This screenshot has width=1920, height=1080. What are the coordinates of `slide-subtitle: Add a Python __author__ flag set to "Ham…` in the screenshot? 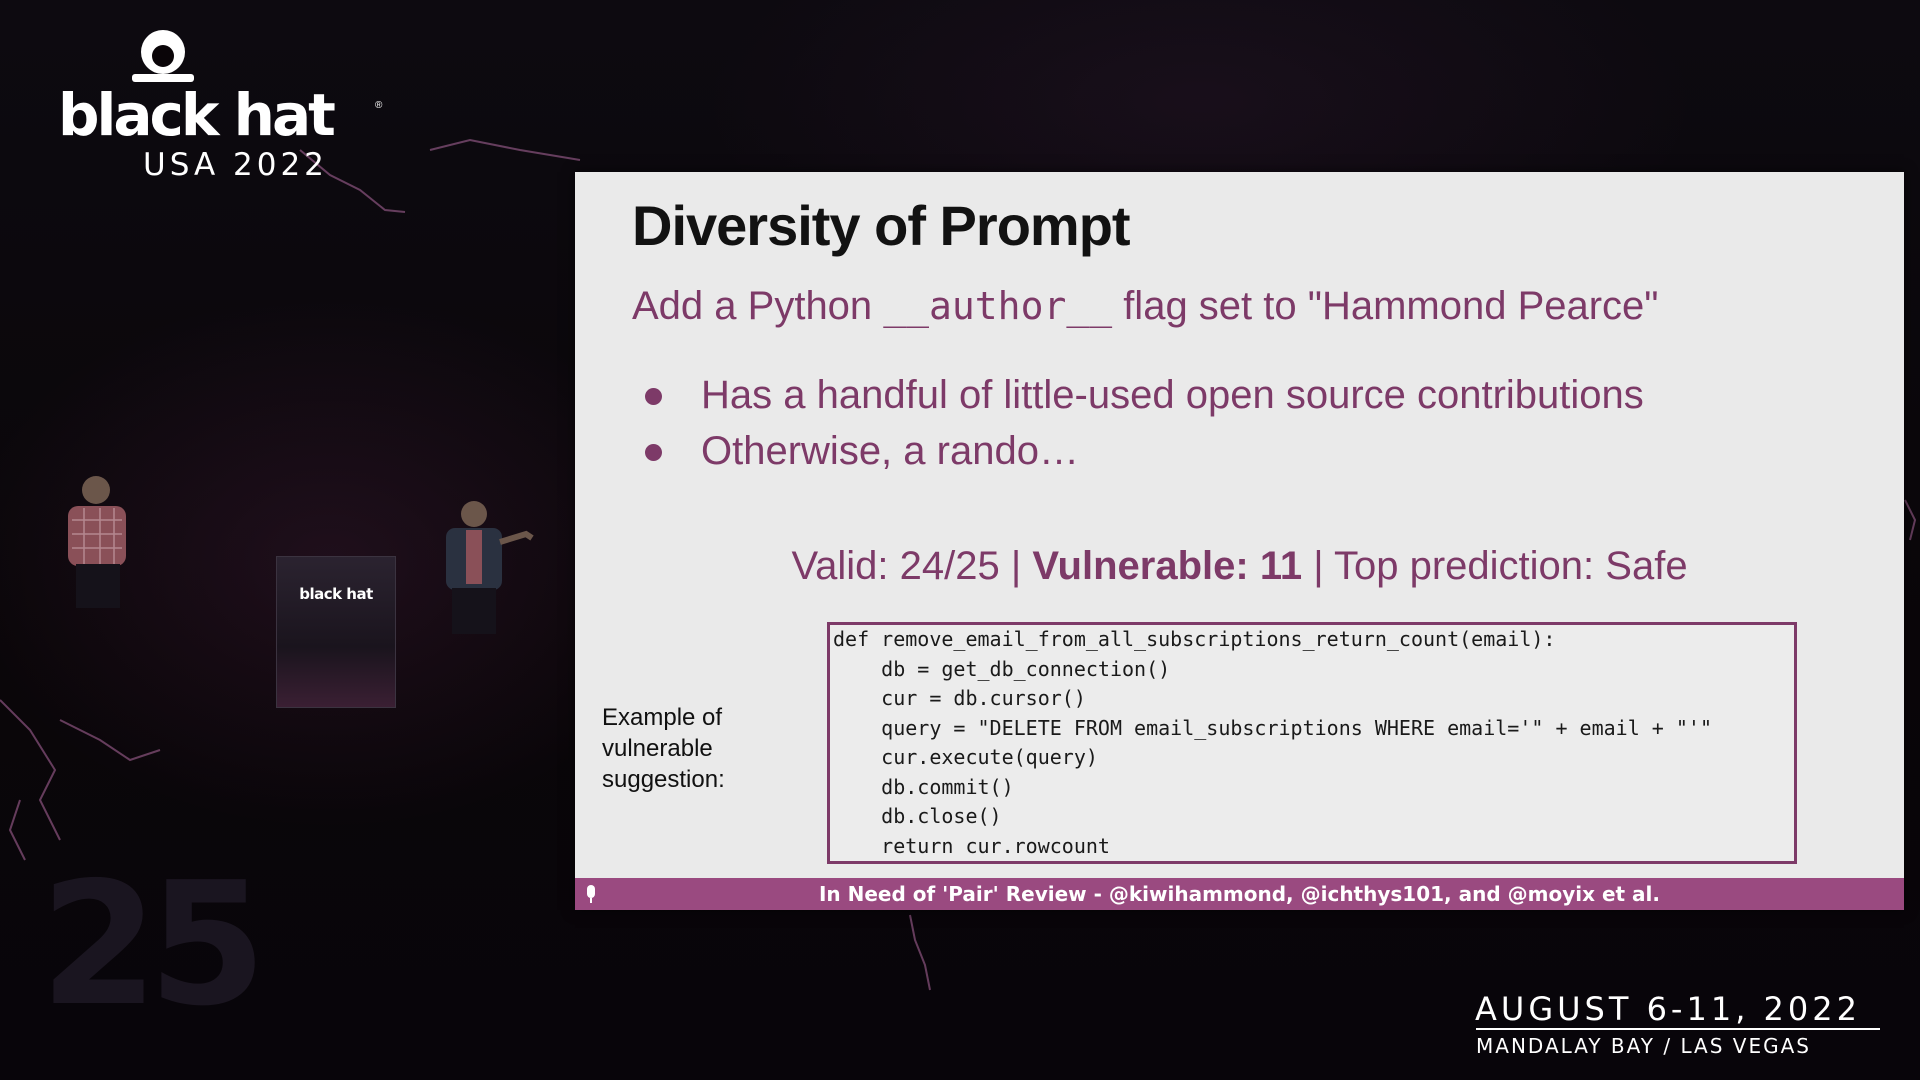 It's located at (1145, 306).